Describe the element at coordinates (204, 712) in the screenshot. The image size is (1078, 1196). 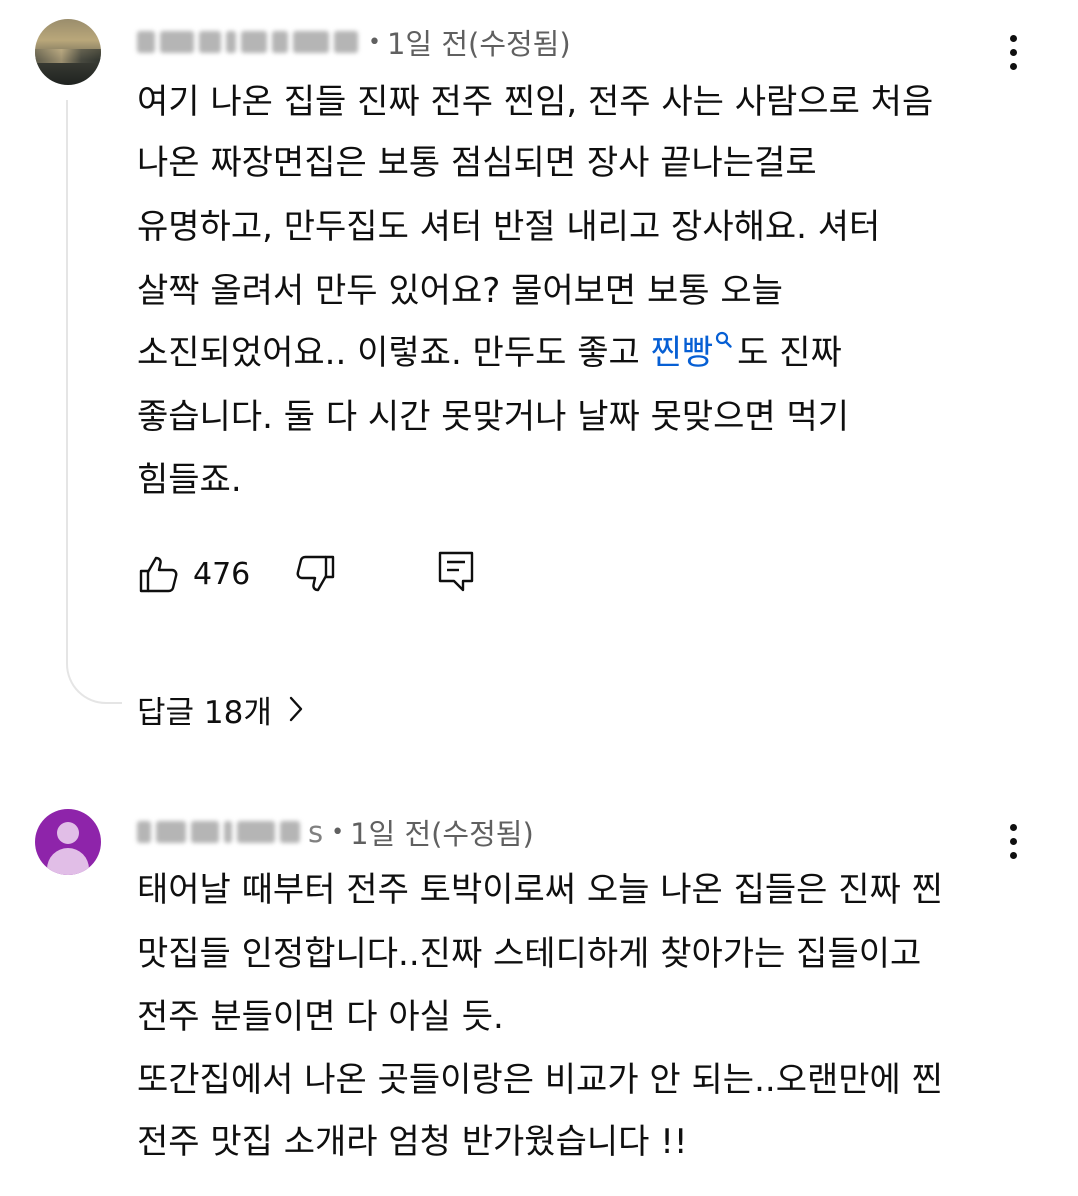
I see `replies-label: 답글 18개` at that location.